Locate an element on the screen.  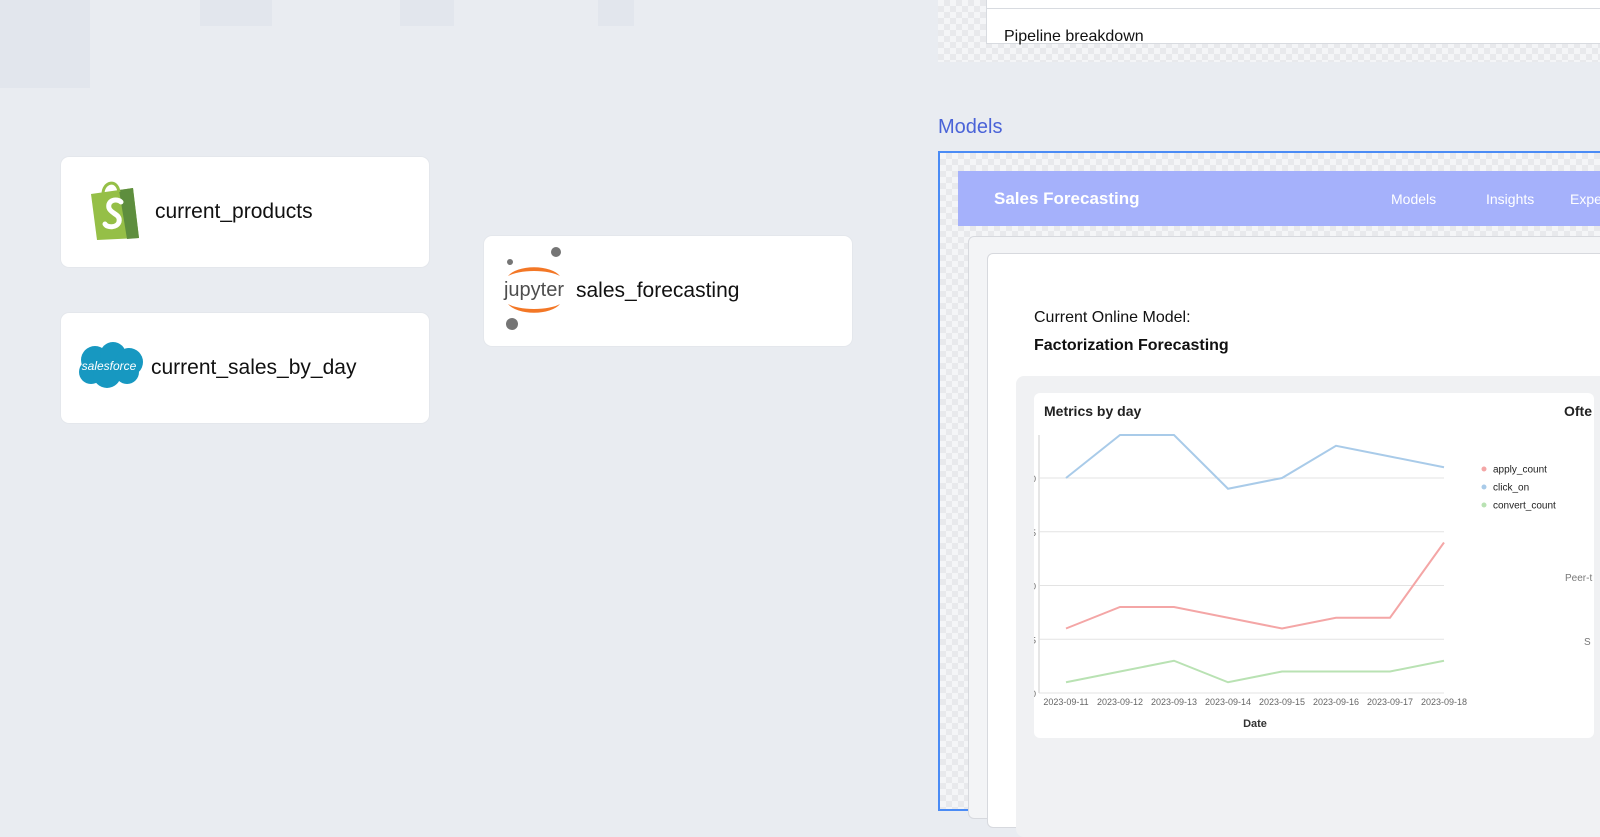
x-tick-label: 2023-09-16 is located at coordinates (1336, 702).